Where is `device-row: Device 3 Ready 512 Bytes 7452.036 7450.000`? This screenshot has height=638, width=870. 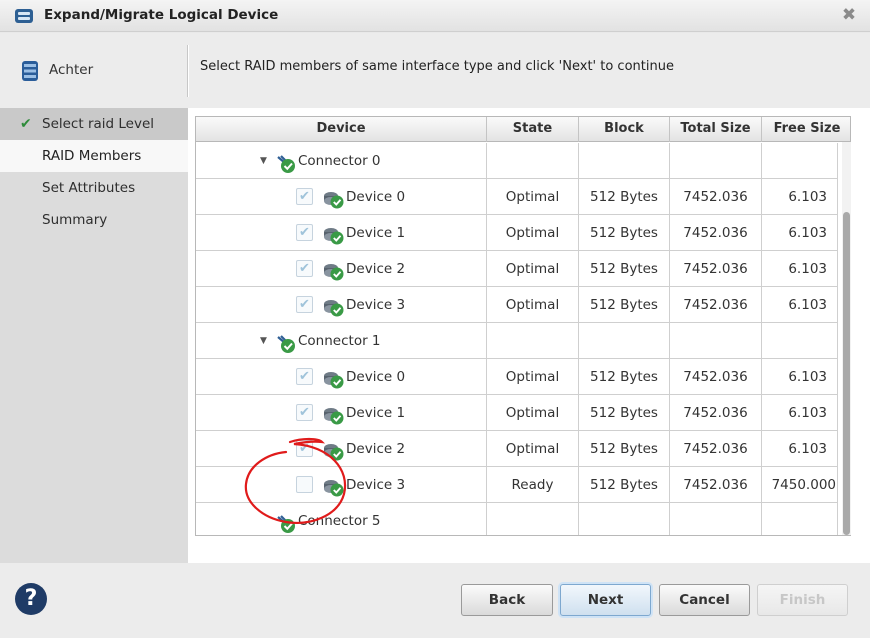
device-row: Device 3 Ready 512 Bytes 7452.036 7450.000 is located at coordinates (517, 485).